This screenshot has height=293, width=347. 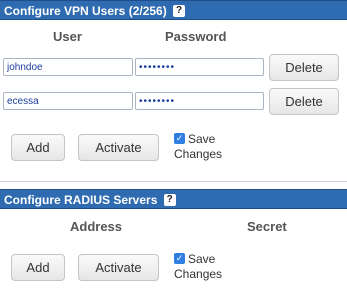 What do you see at coordinates (81, 200) in the screenshot?
I see `radius-title: Configure RADIUS Servers` at bounding box center [81, 200].